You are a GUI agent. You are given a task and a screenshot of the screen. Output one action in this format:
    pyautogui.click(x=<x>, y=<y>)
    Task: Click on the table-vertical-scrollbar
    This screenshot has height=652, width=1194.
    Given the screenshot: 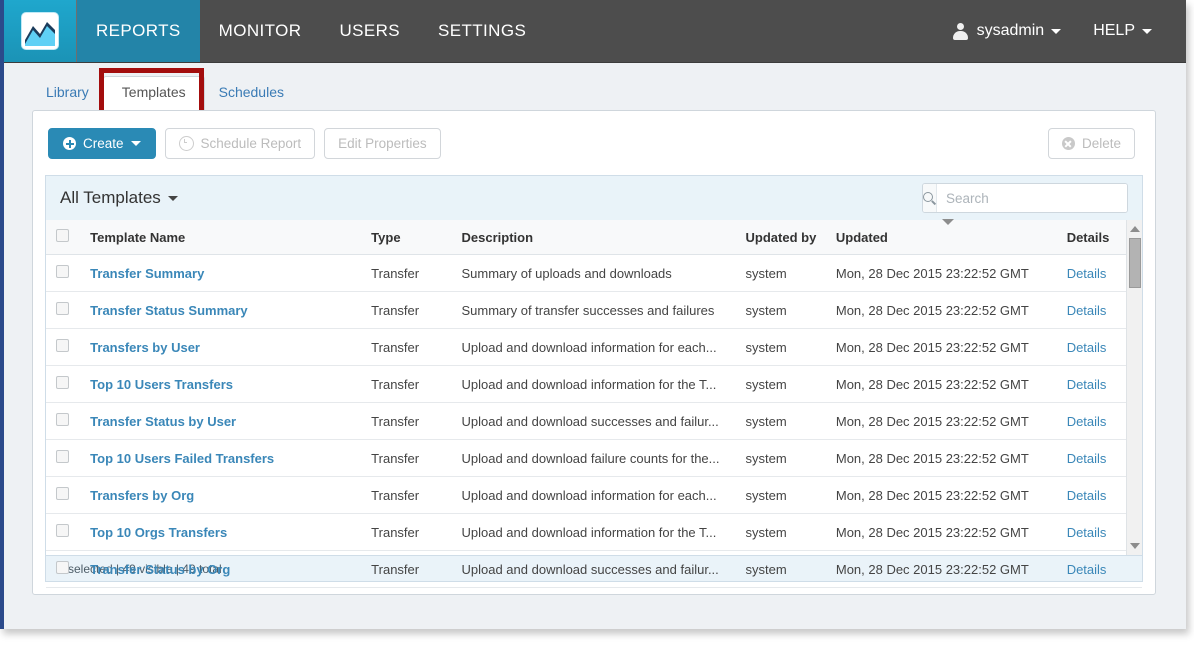 What is the action you would take?
    pyautogui.click(x=1134, y=387)
    